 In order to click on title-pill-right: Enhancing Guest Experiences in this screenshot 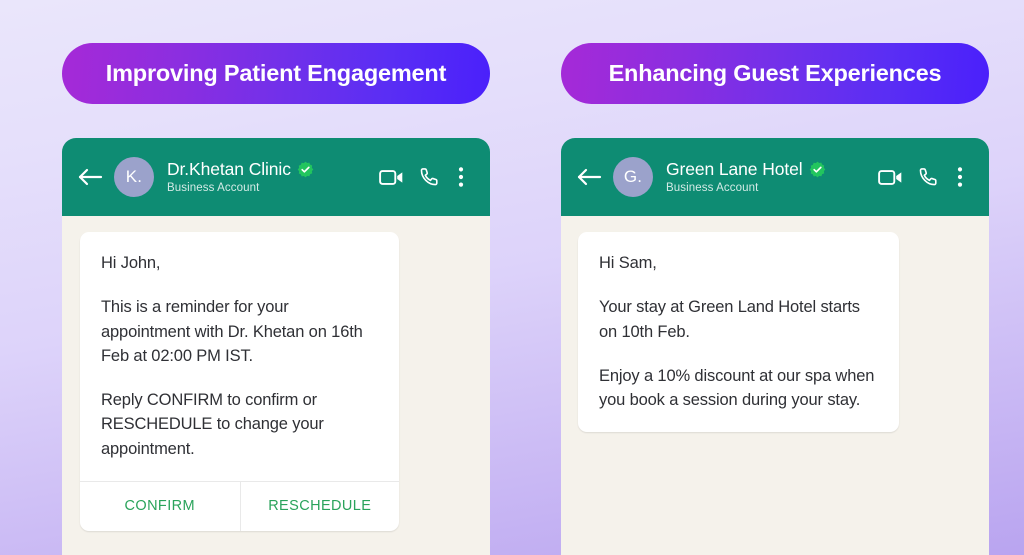, I will do `click(775, 73)`.